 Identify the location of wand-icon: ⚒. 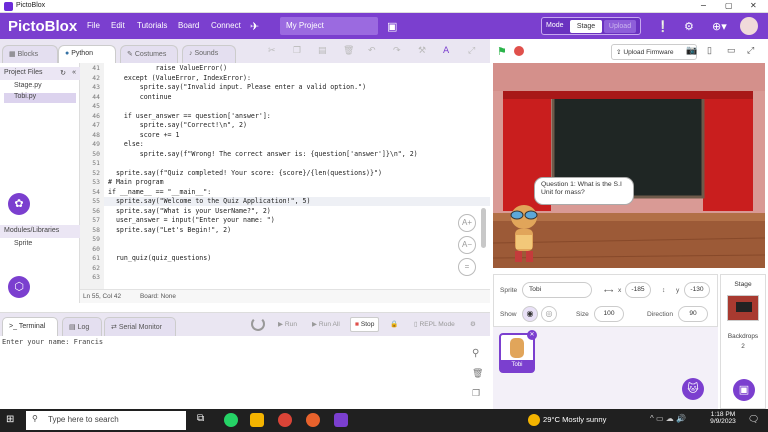
(422, 51).